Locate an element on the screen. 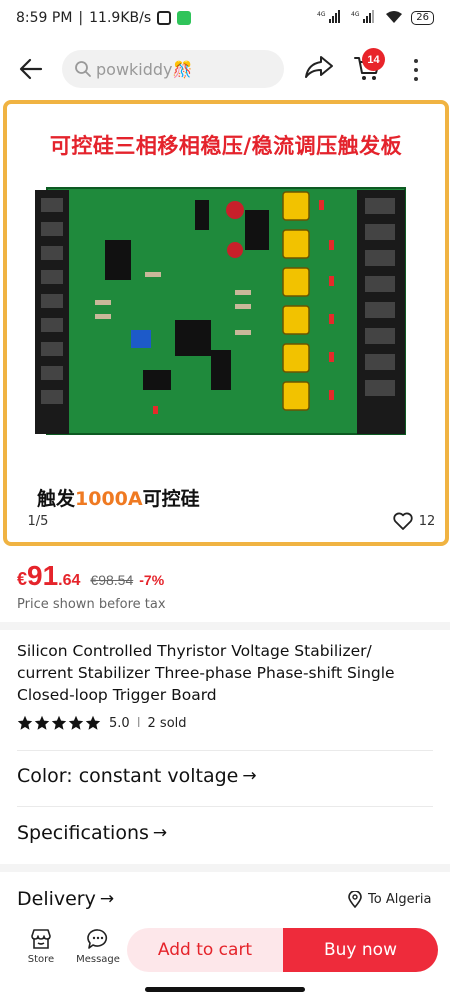  back-arrow-icon is located at coordinates (31, 69).